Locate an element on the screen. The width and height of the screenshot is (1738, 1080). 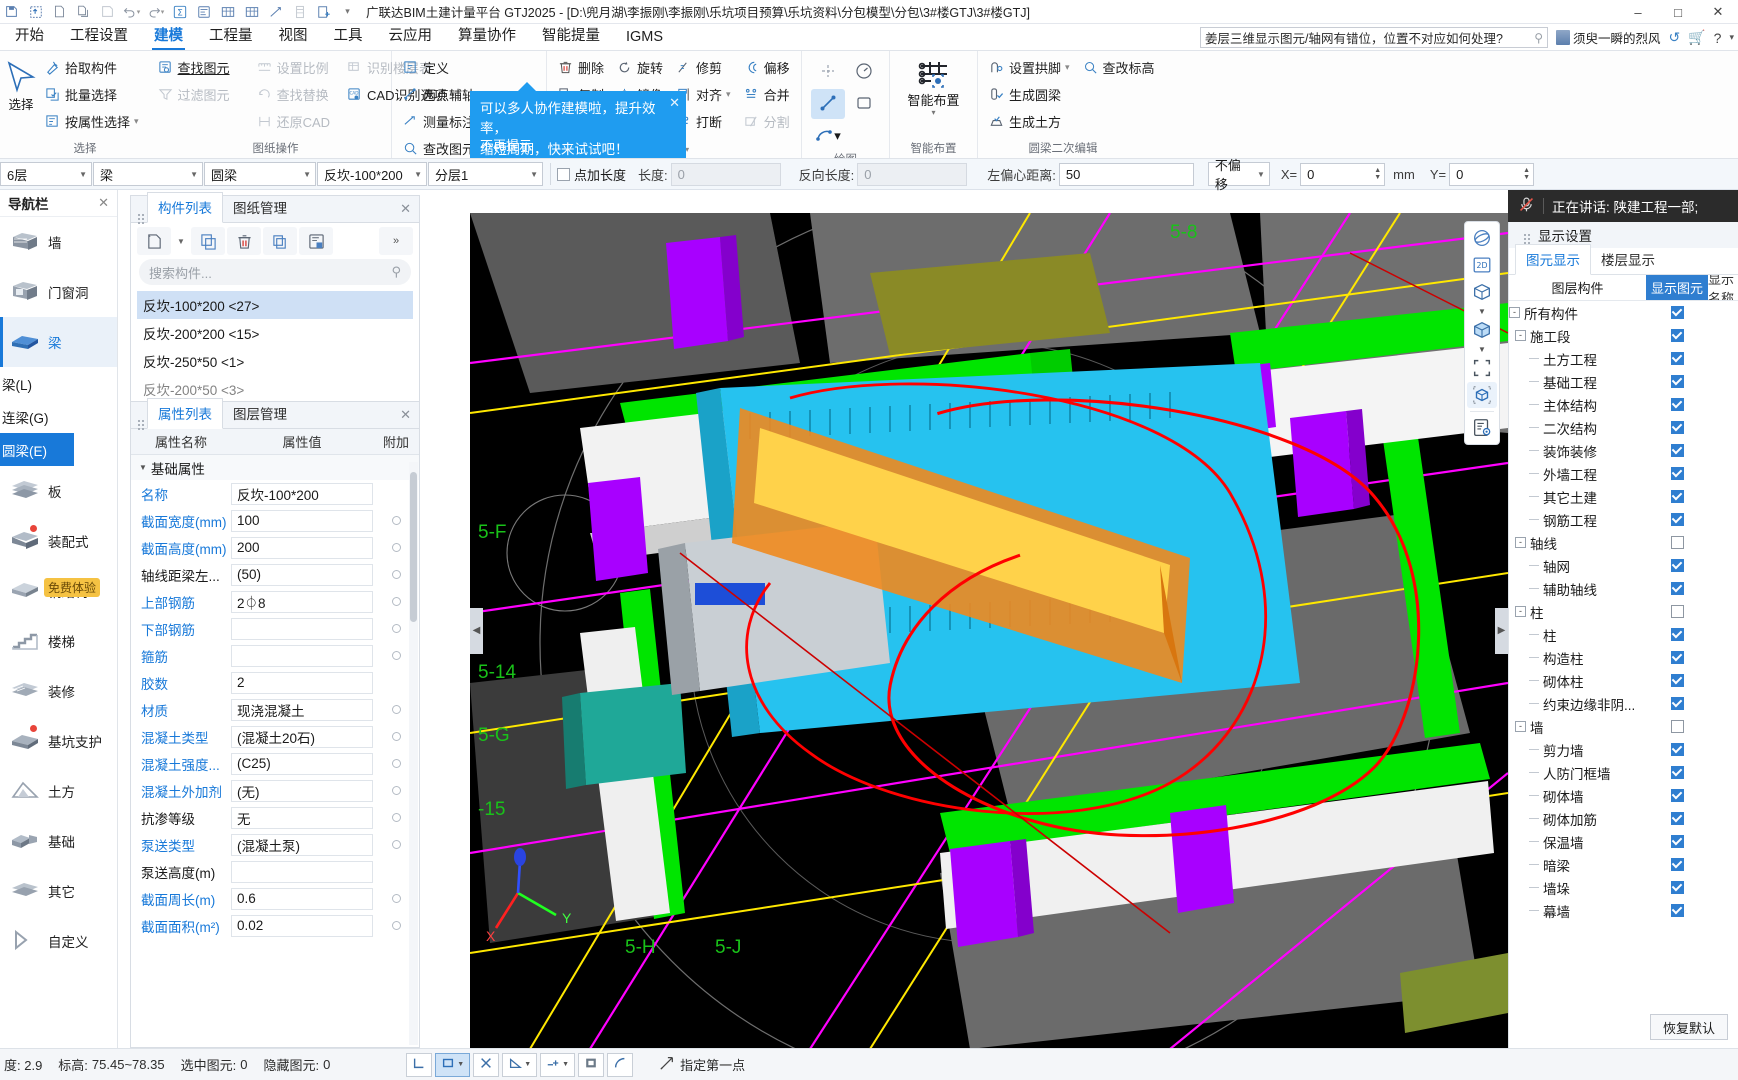
property-row-value is located at coordinates (302, 871).